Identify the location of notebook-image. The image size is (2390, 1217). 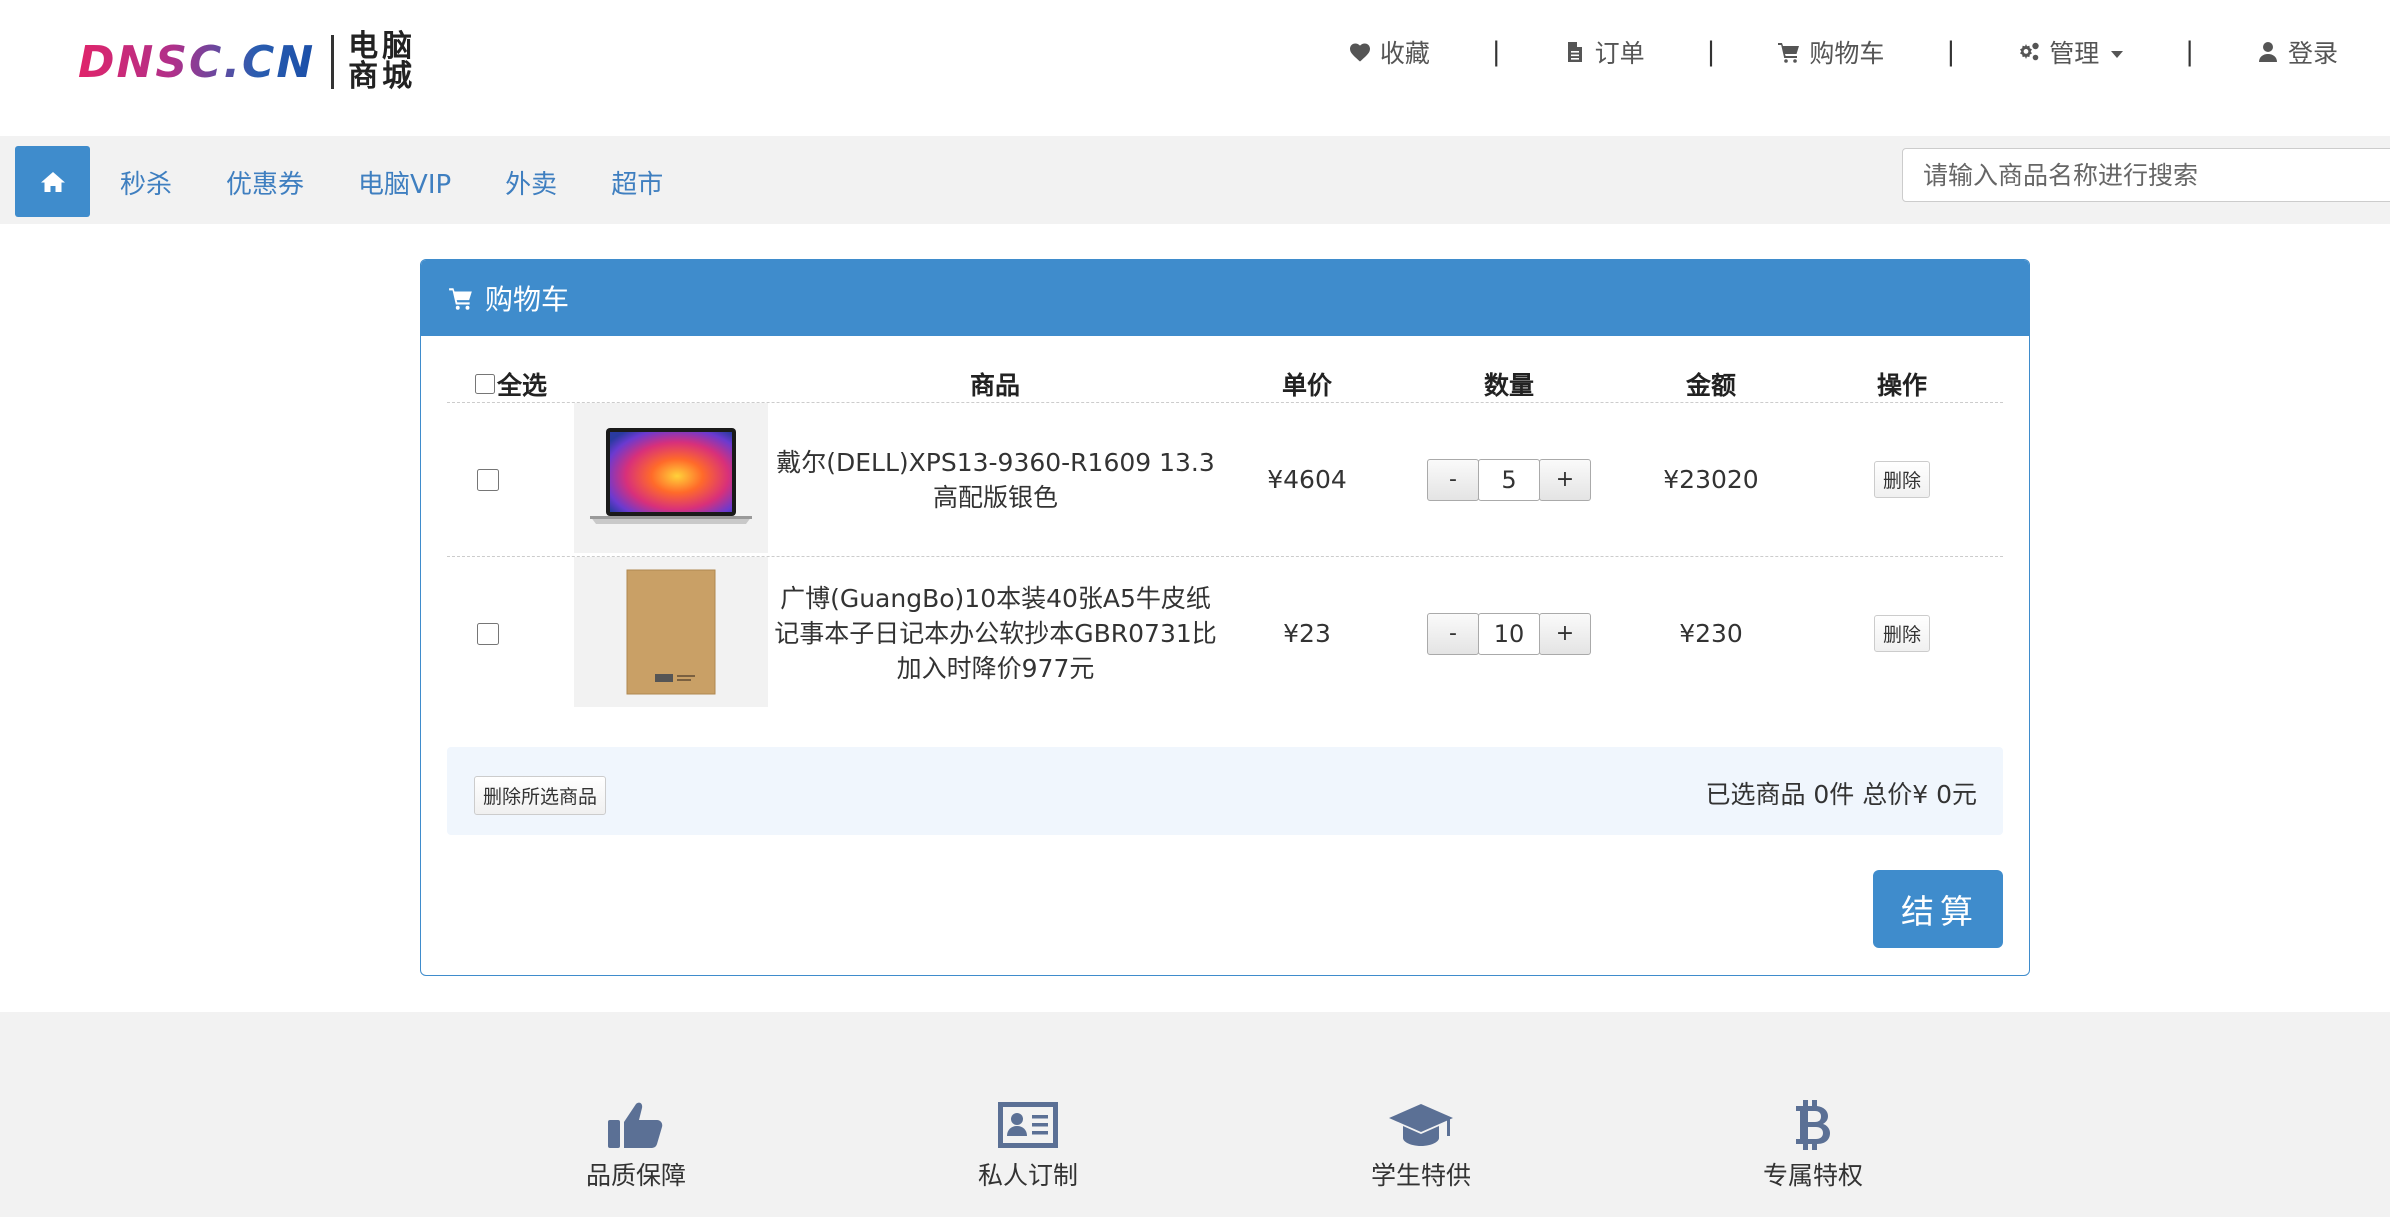
(671, 632).